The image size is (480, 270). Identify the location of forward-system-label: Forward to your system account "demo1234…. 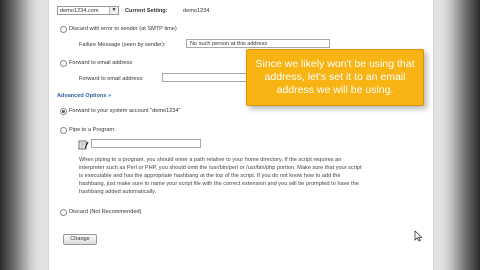
(125, 111).